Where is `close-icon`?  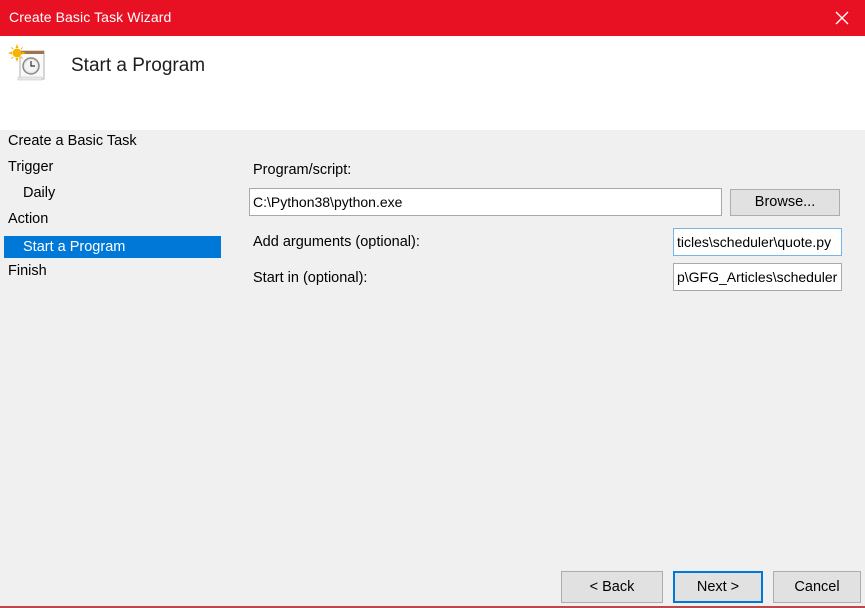 close-icon is located at coordinates (842, 18).